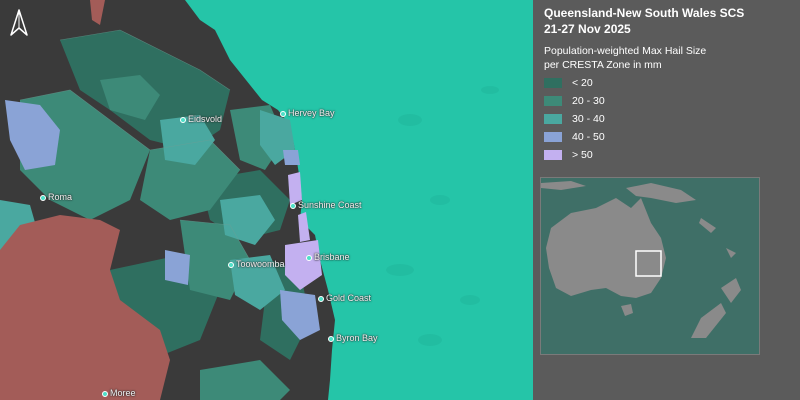 The width and height of the screenshot is (800, 400). Describe the element at coordinates (574, 83) in the screenshot. I see `legend-item: < 20` at that location.